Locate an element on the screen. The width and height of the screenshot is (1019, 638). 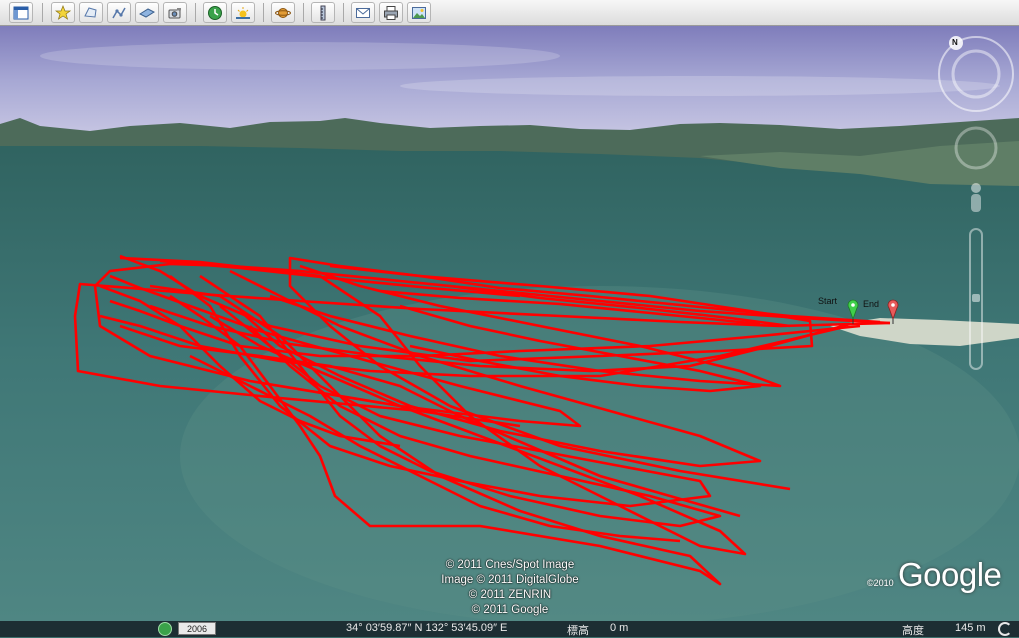
historical-clock-icon is located at coordinates (165, 629).